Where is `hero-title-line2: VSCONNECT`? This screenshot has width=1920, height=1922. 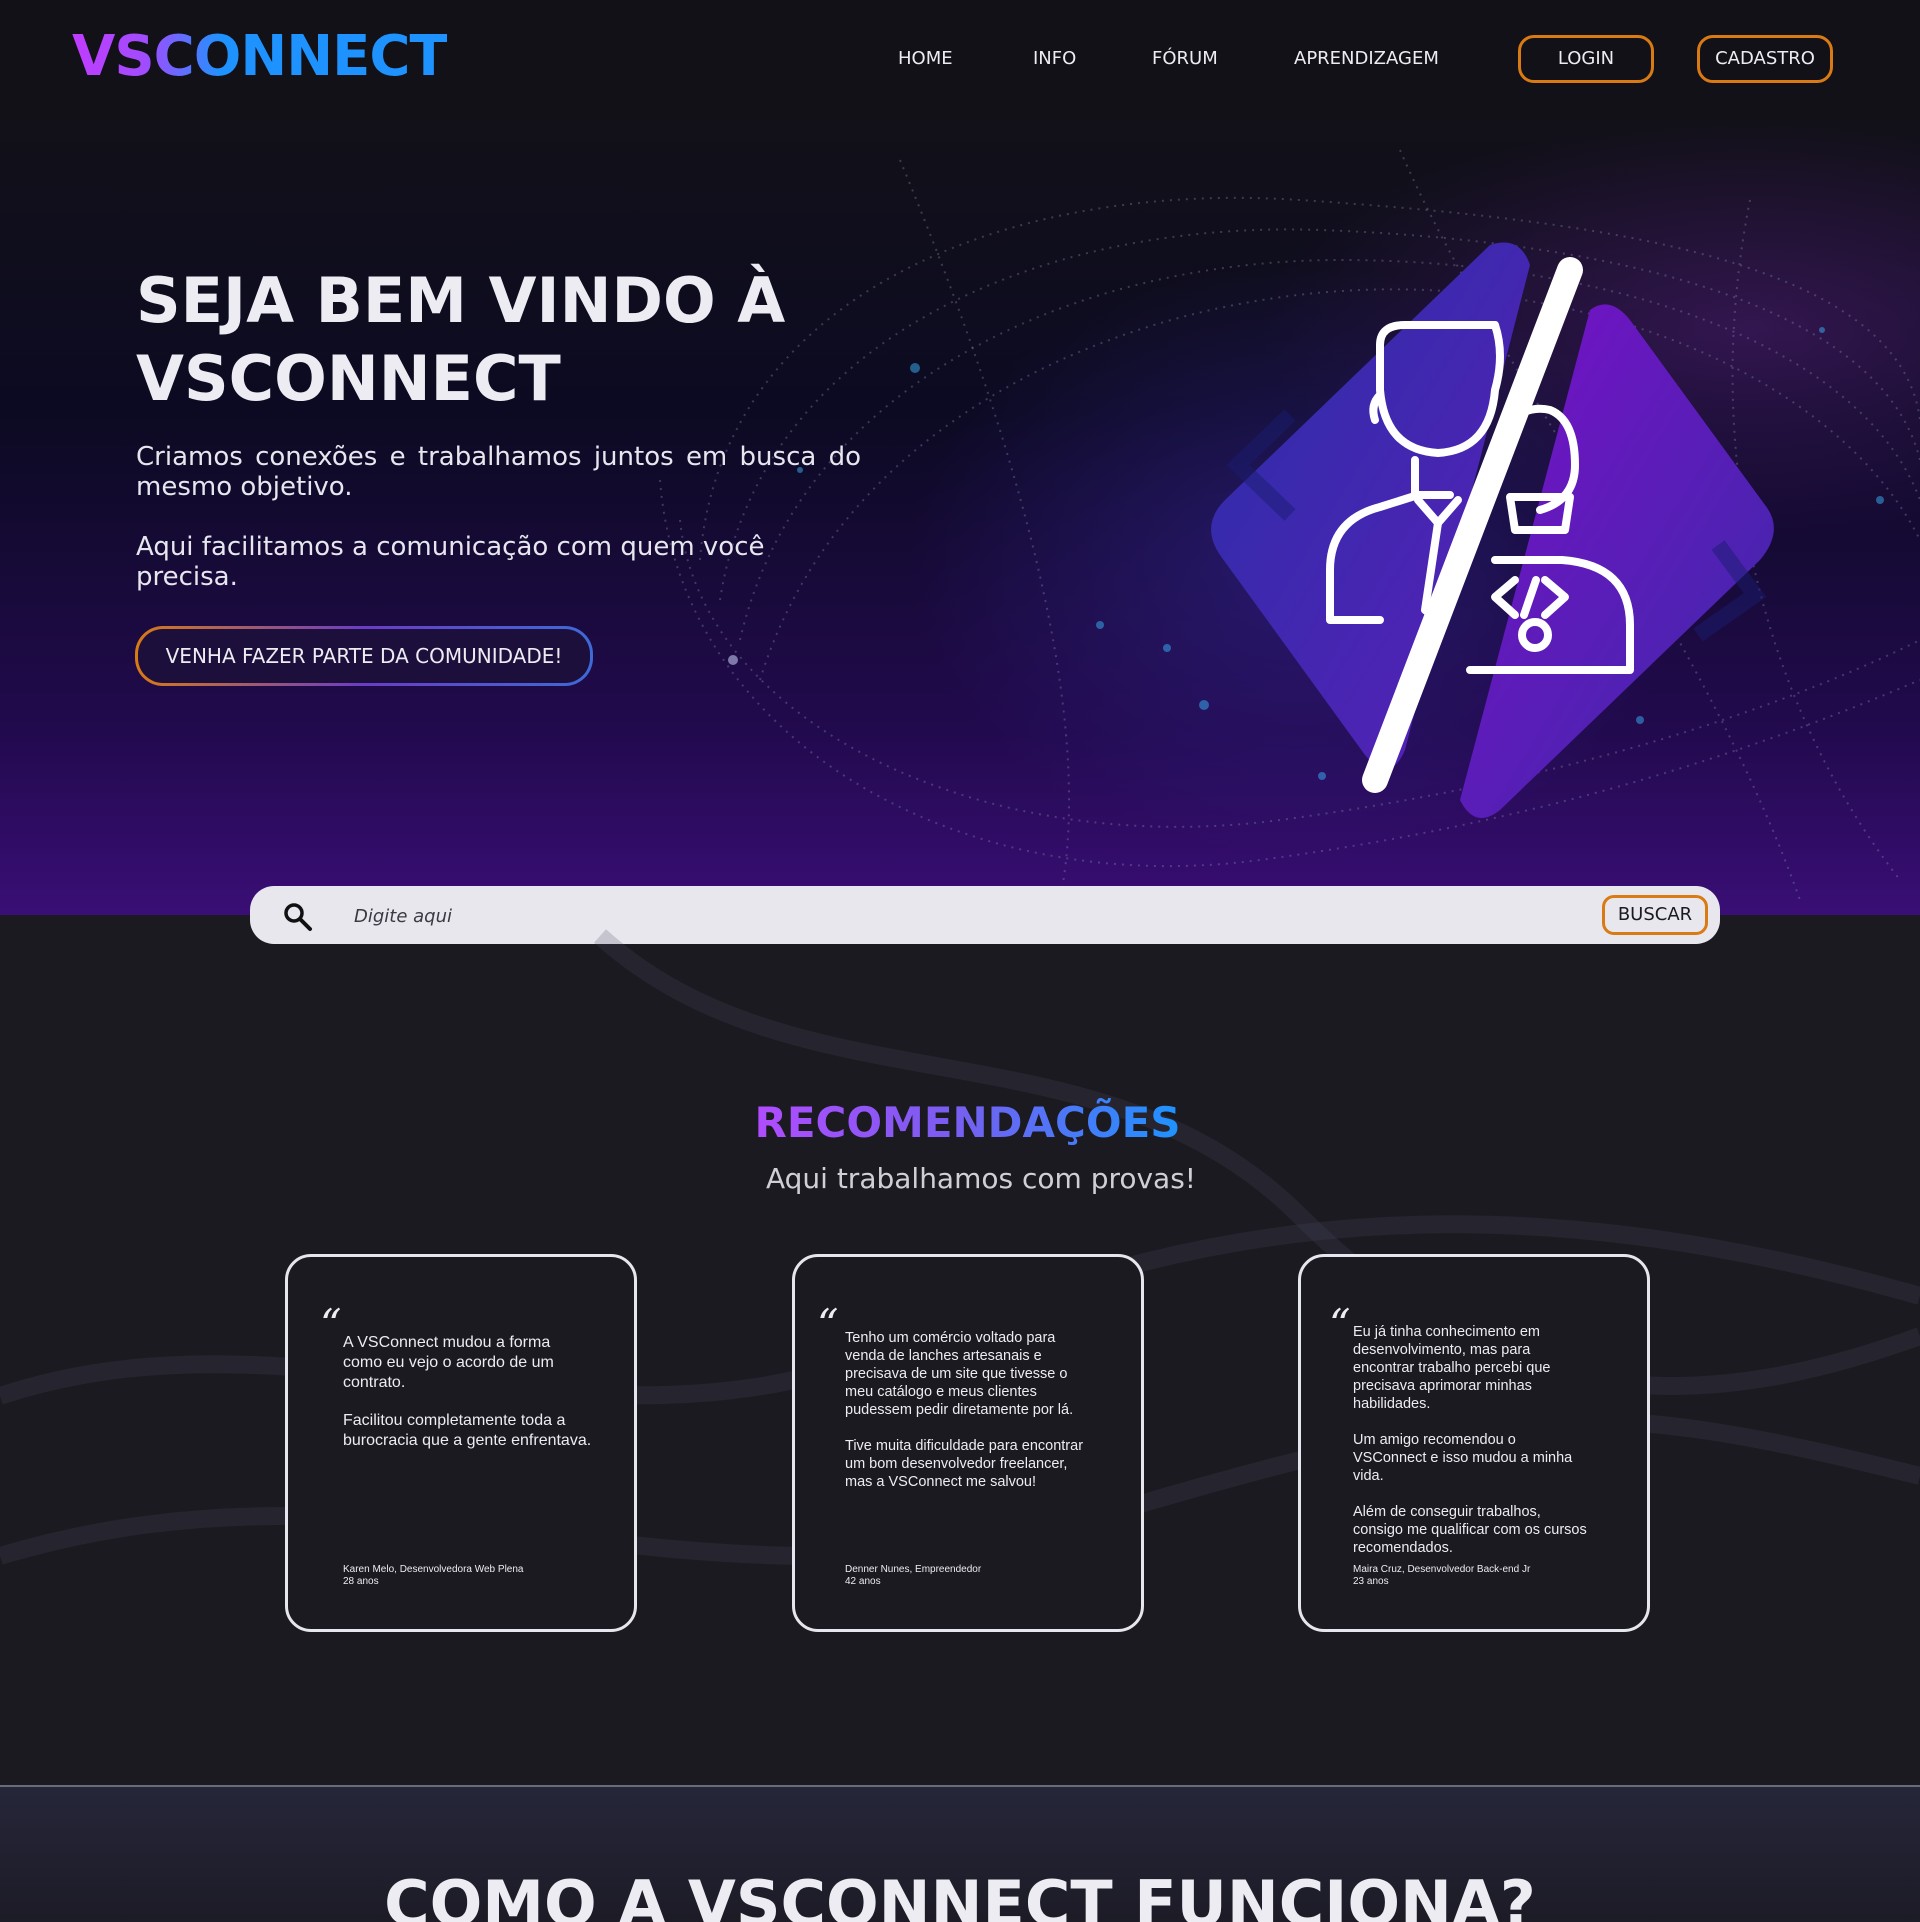
hero-title-line2: VSCONNECT is located at coordinates (348, 378).